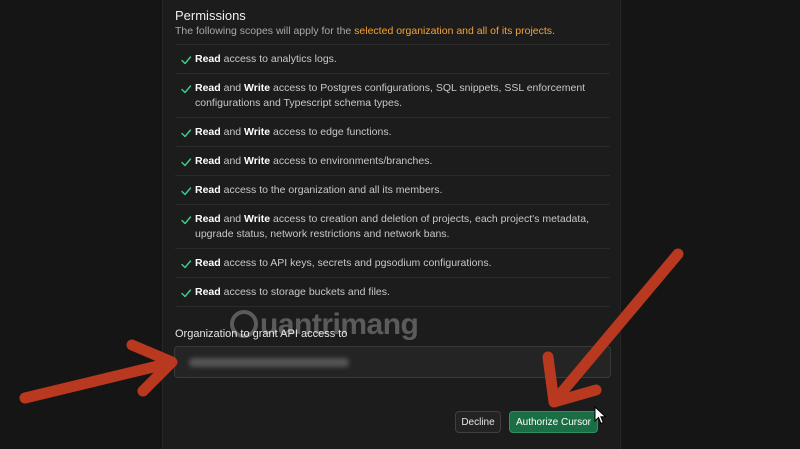 This screenshot has width=800, height=449. I want to click on left-arrow, so click(98, 371).